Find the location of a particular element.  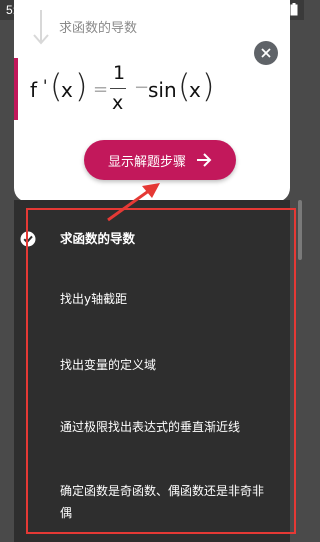

formula-rparen: ) is located at coordinates (81, 86).